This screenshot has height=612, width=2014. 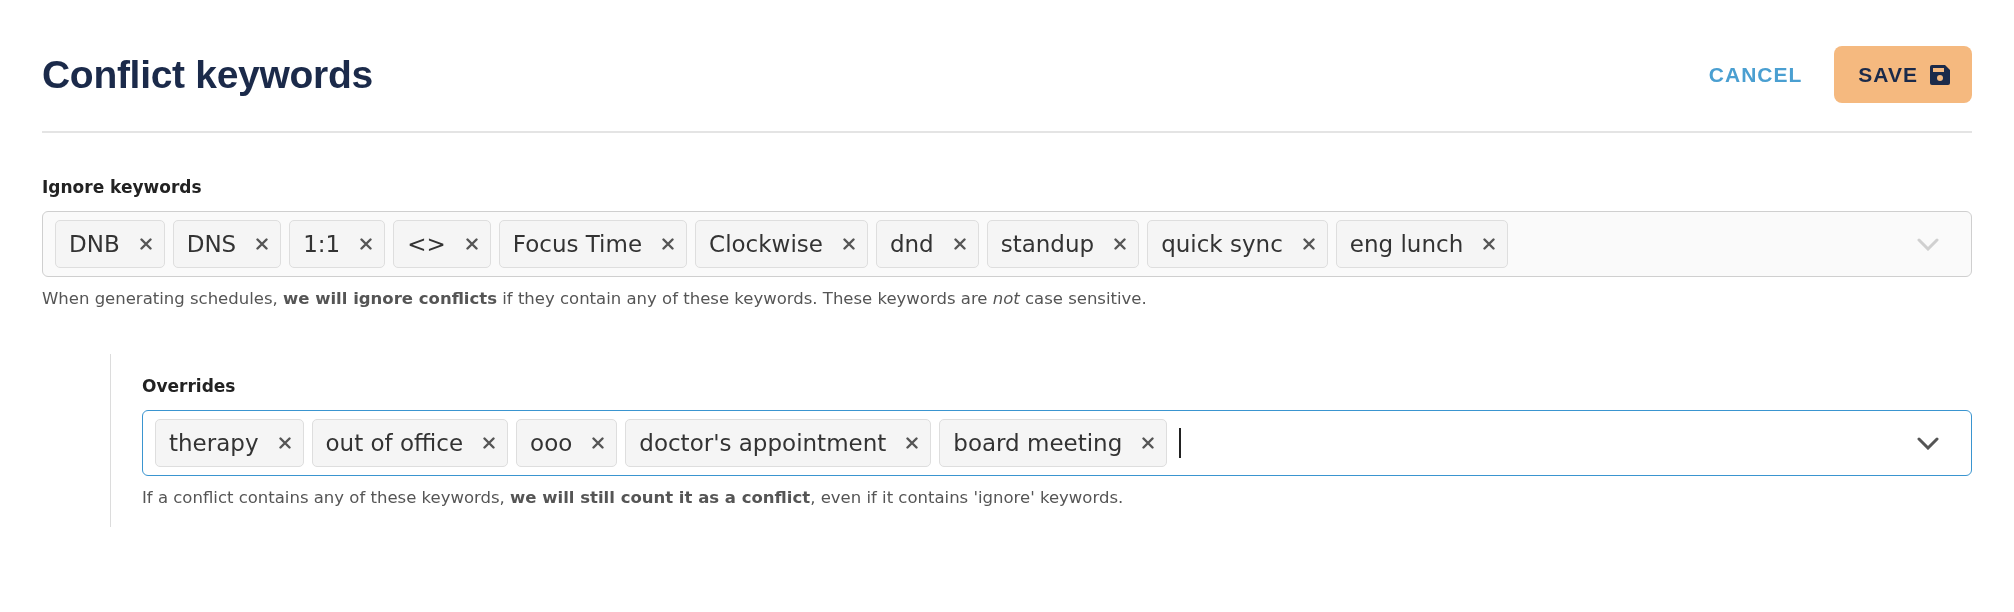 What do you see at coordinates (122, 188) in the screenshot?
I see `field-label: Ignore keywords` at bounding box center [122, 188].